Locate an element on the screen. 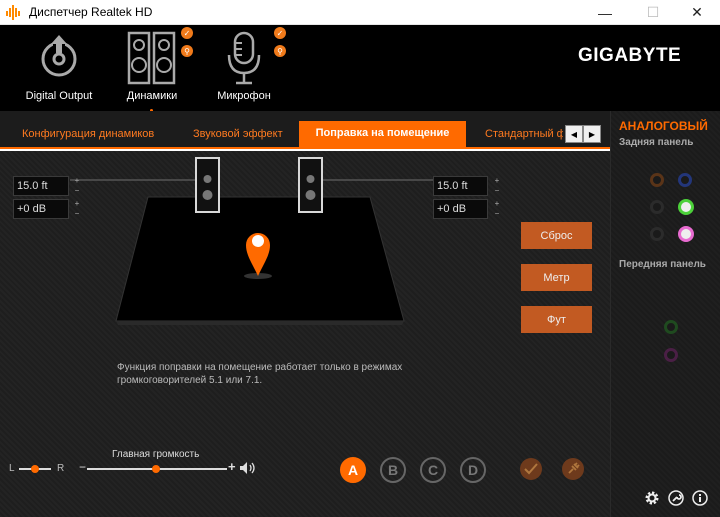 The width and height of the screenshot is (720, 517). minimize-icon: — is located at coordinates (605, 12).